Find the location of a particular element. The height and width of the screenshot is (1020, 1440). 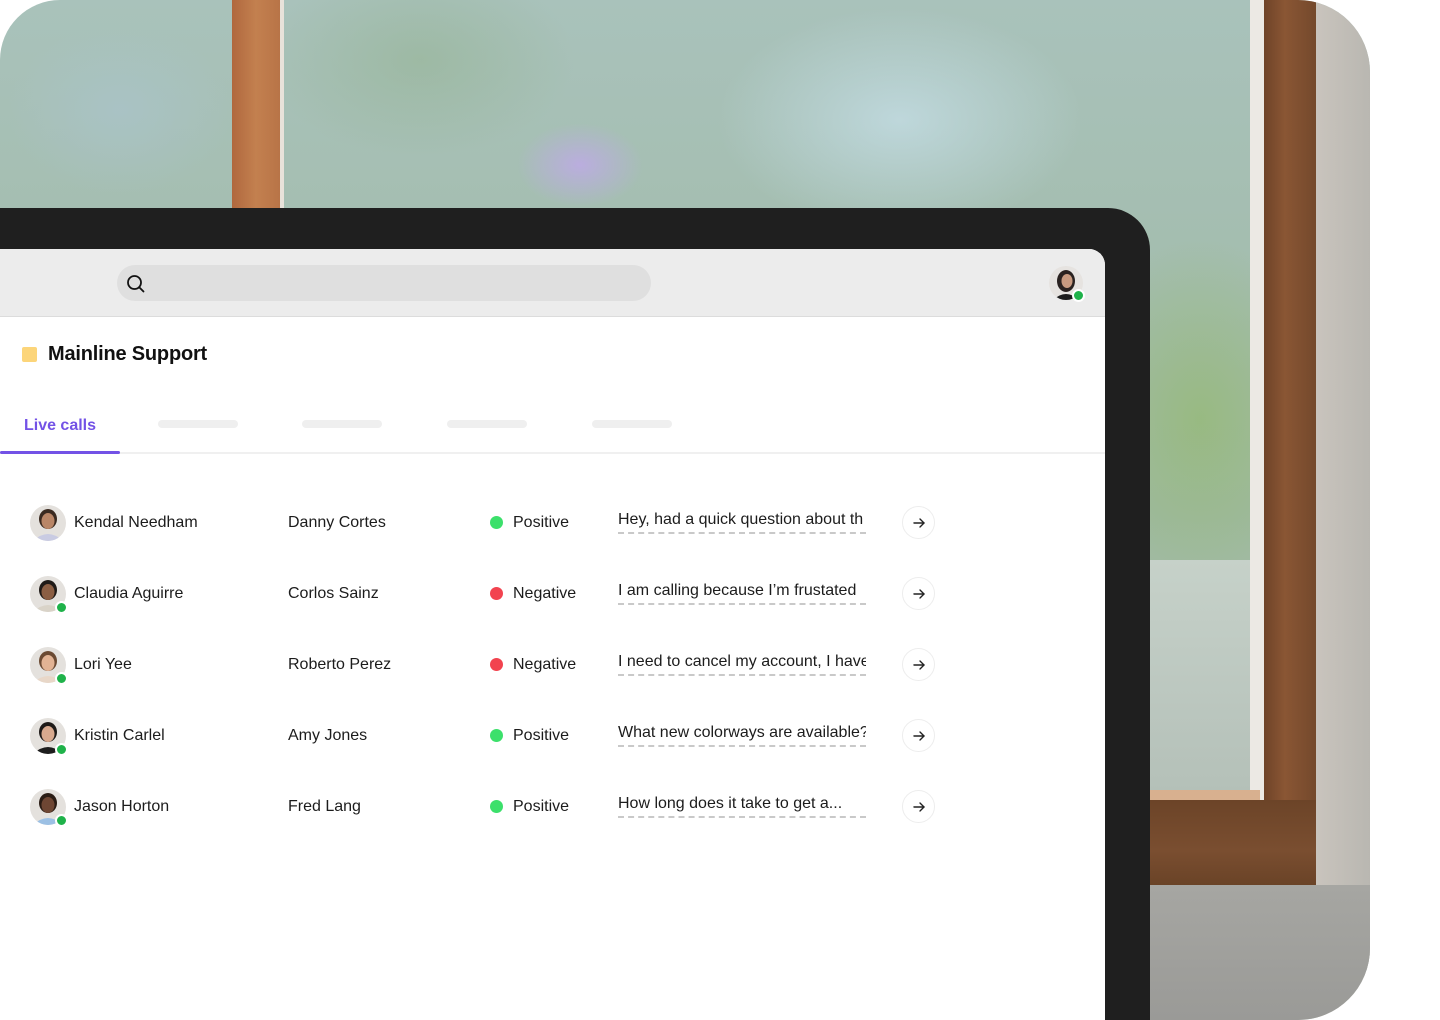

tab-live-calls-label: Live calls is located at coordinates (60, 425).